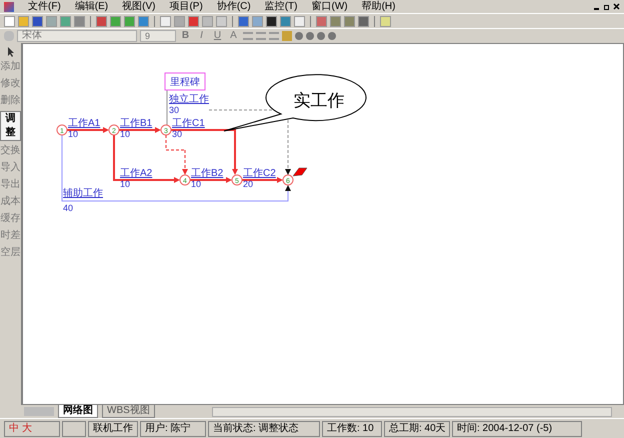  What do you see at coordinates (83, 193) in the screenshot?
I see `task-name: 辅助工作` at bounding box center [83, 193].